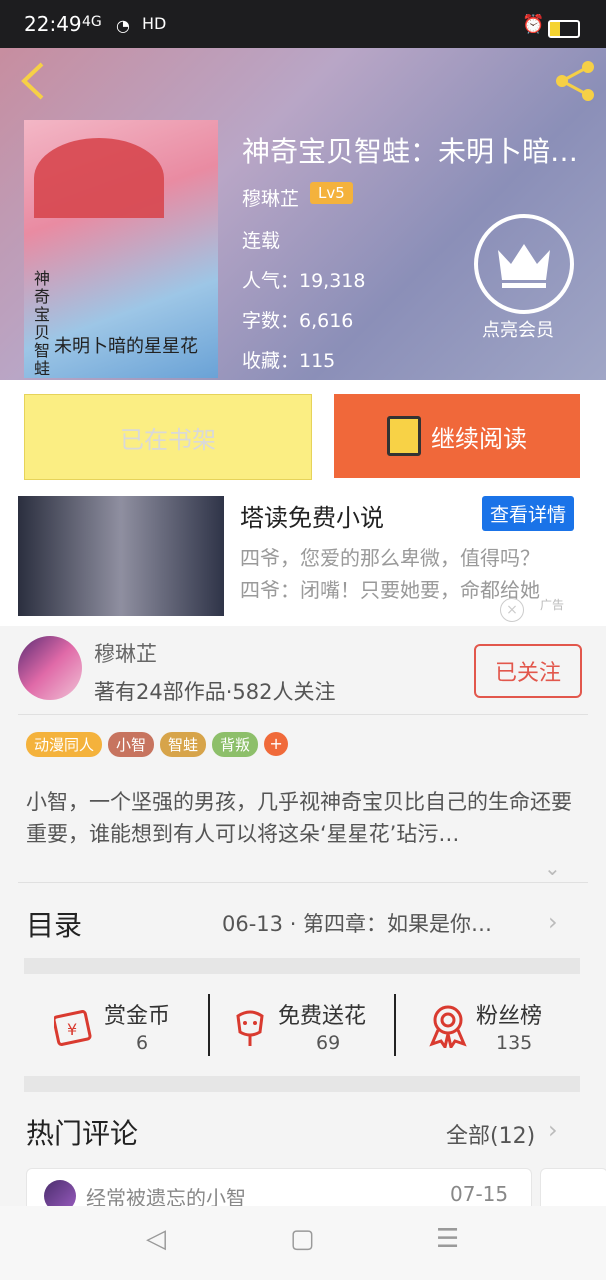  What do you see at coordinates (250, 1027) in the screenshot?
I see `flower-icon` at bounding box center [250, 1027].